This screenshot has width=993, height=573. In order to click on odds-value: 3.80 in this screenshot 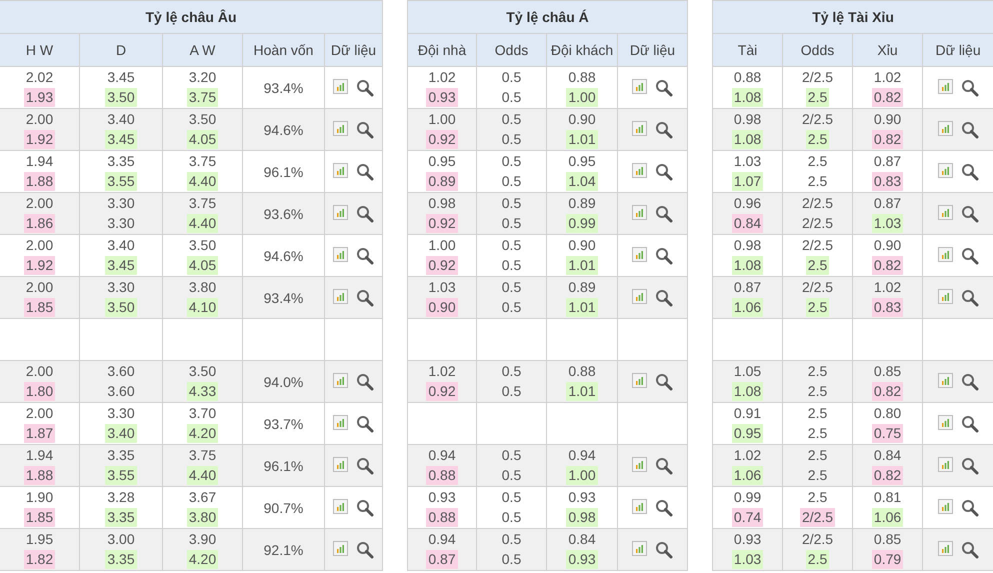, I will do `click(203, 287)`.